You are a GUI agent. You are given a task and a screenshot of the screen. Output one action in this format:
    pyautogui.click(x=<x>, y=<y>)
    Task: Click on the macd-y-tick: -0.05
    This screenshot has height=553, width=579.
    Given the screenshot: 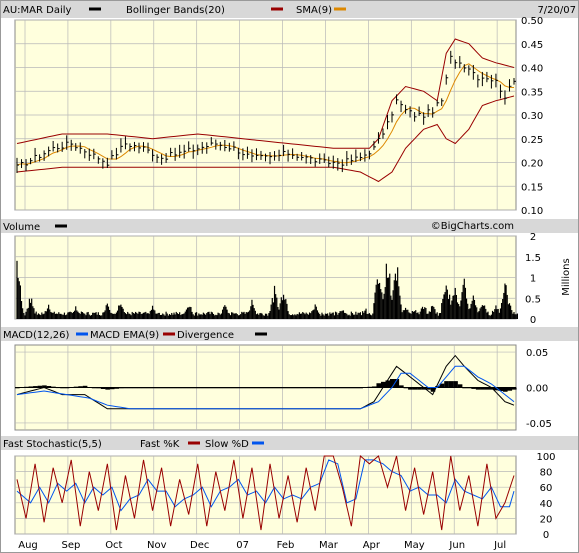 What is the action you would take?
    pyautogui.click(x=539, y=424)
    